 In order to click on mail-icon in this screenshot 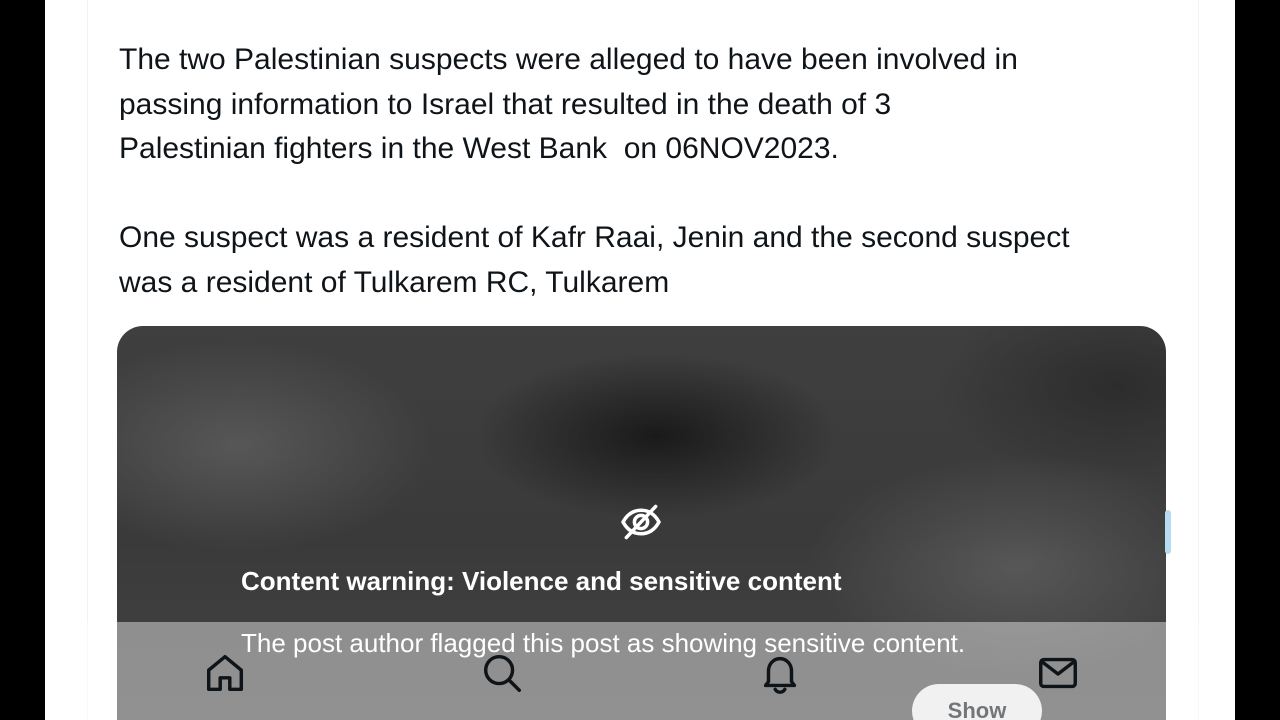, I will do `click(1058, 673)`.